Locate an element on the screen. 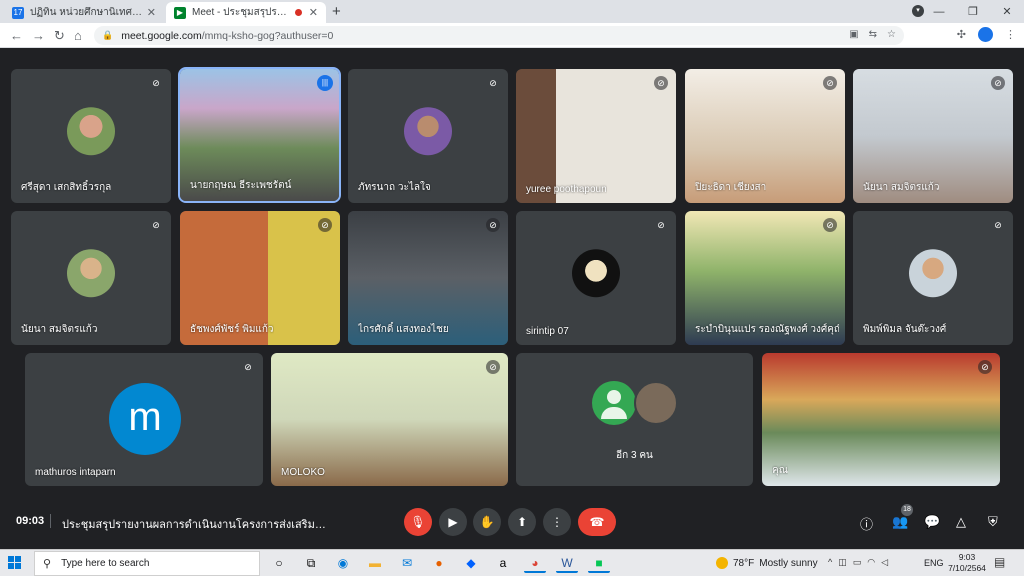 This screenshot has width=1024, height=576. battery-icon: ▭ is located at coordinates (857, 562).